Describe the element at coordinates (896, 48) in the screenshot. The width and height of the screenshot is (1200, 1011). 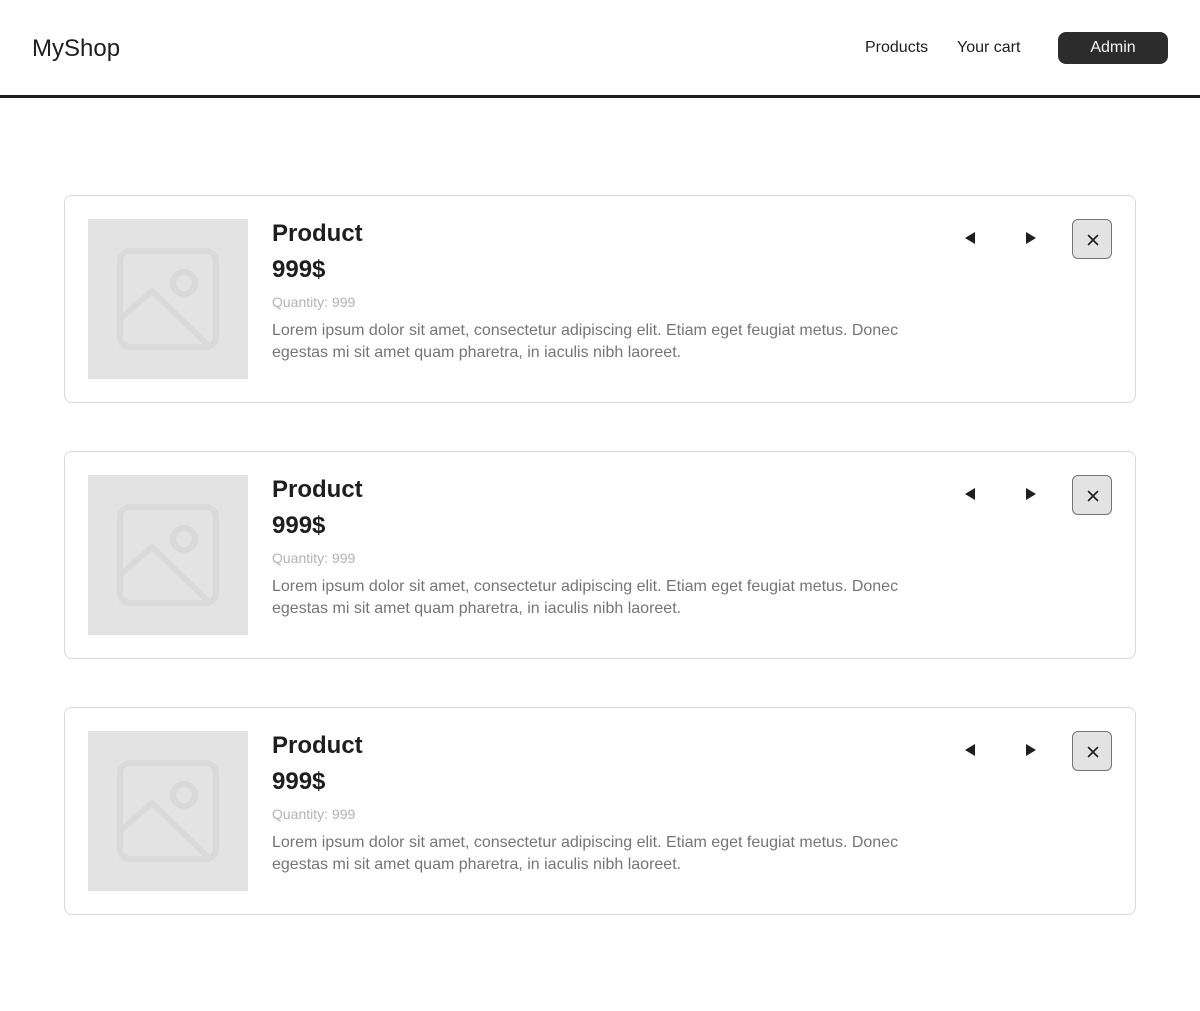
I see `nav-products-link: Products` at that location.